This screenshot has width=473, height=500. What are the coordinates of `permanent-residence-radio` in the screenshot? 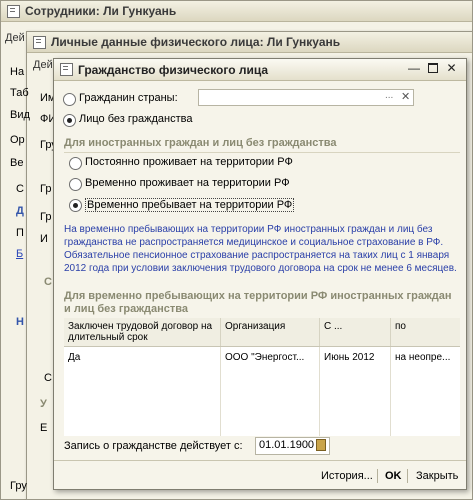 It's located at (75, 163).